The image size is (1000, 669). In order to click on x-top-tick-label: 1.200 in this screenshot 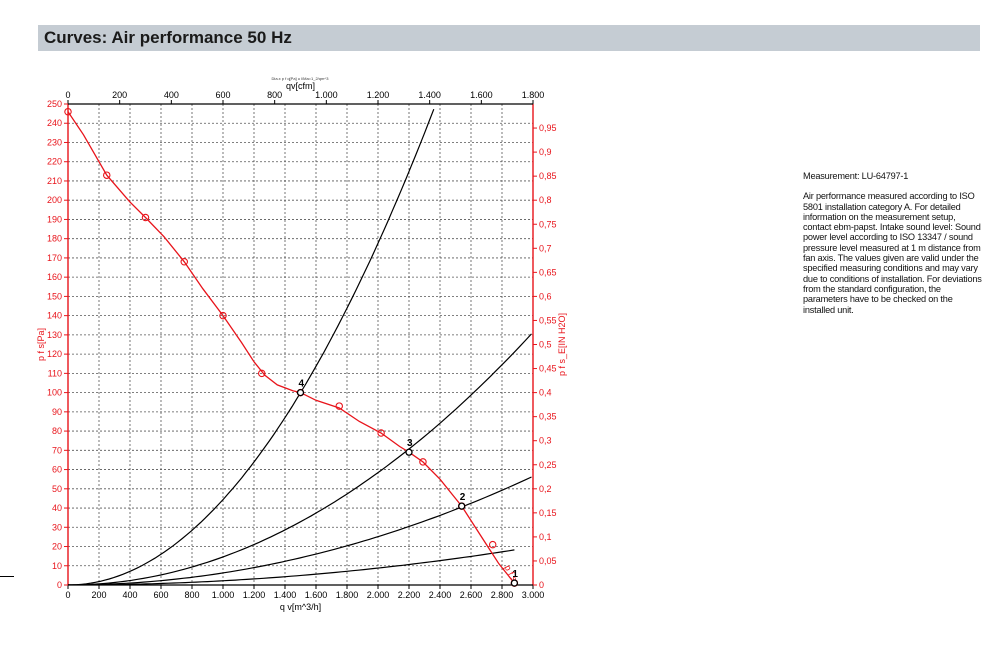, I will do `click(378, 95)`.